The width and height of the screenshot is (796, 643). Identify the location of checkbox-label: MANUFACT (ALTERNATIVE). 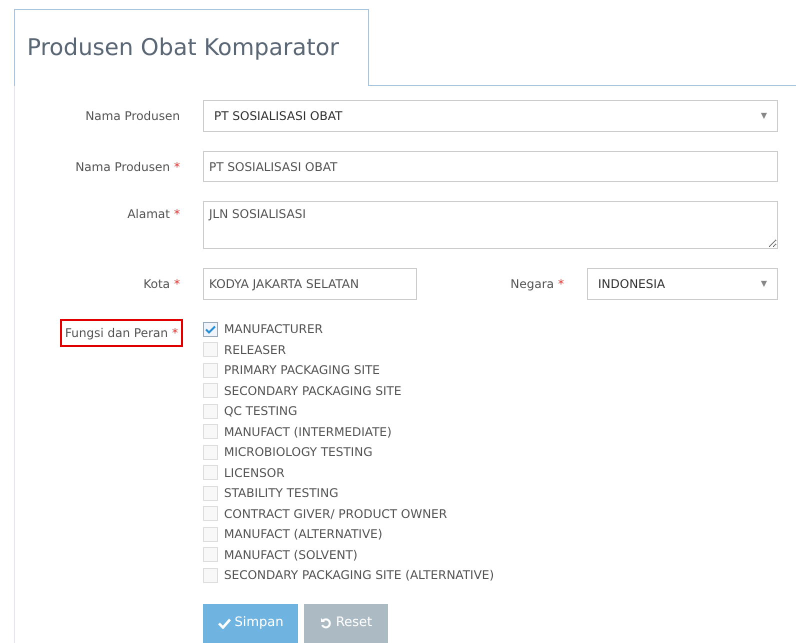
(303, 535).